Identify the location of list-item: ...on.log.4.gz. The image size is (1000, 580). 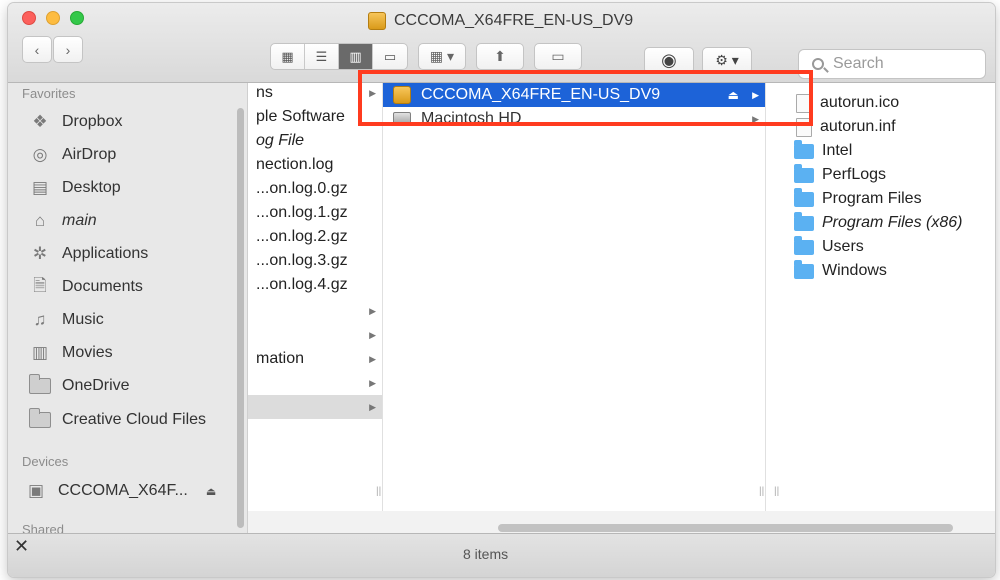
(315, 285).